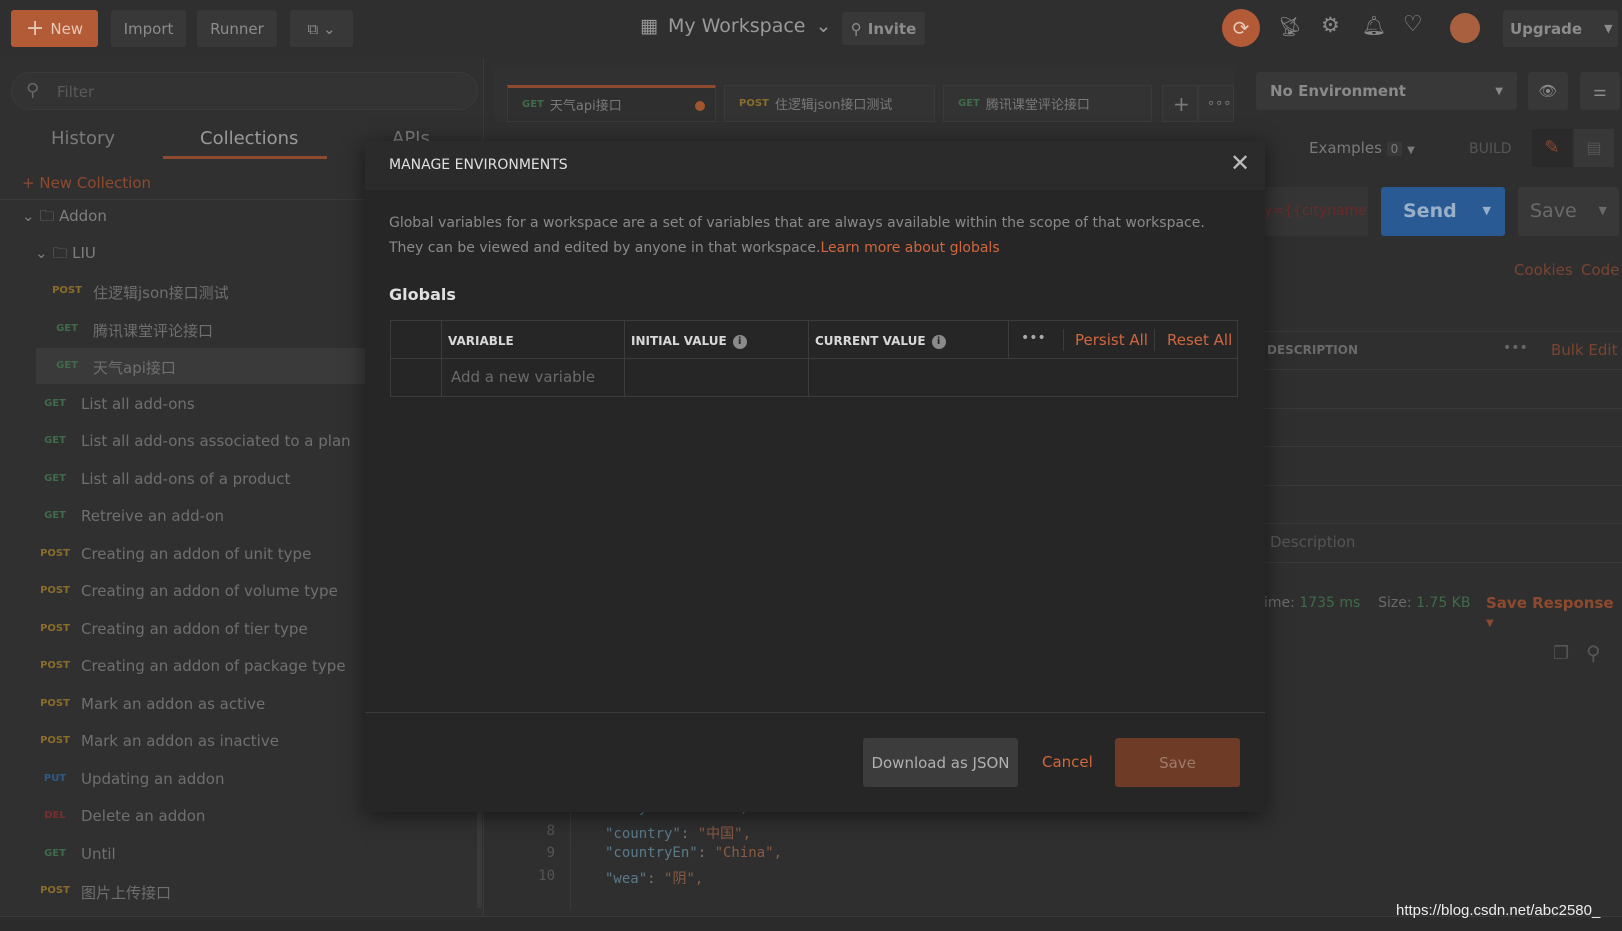 The width and height of the screenshot is (1622, 931). What do you see at coordinates (1568, 211) in the screenshot?
I see `save-request-button: Save ▼` at bounding box center [1568, 211].